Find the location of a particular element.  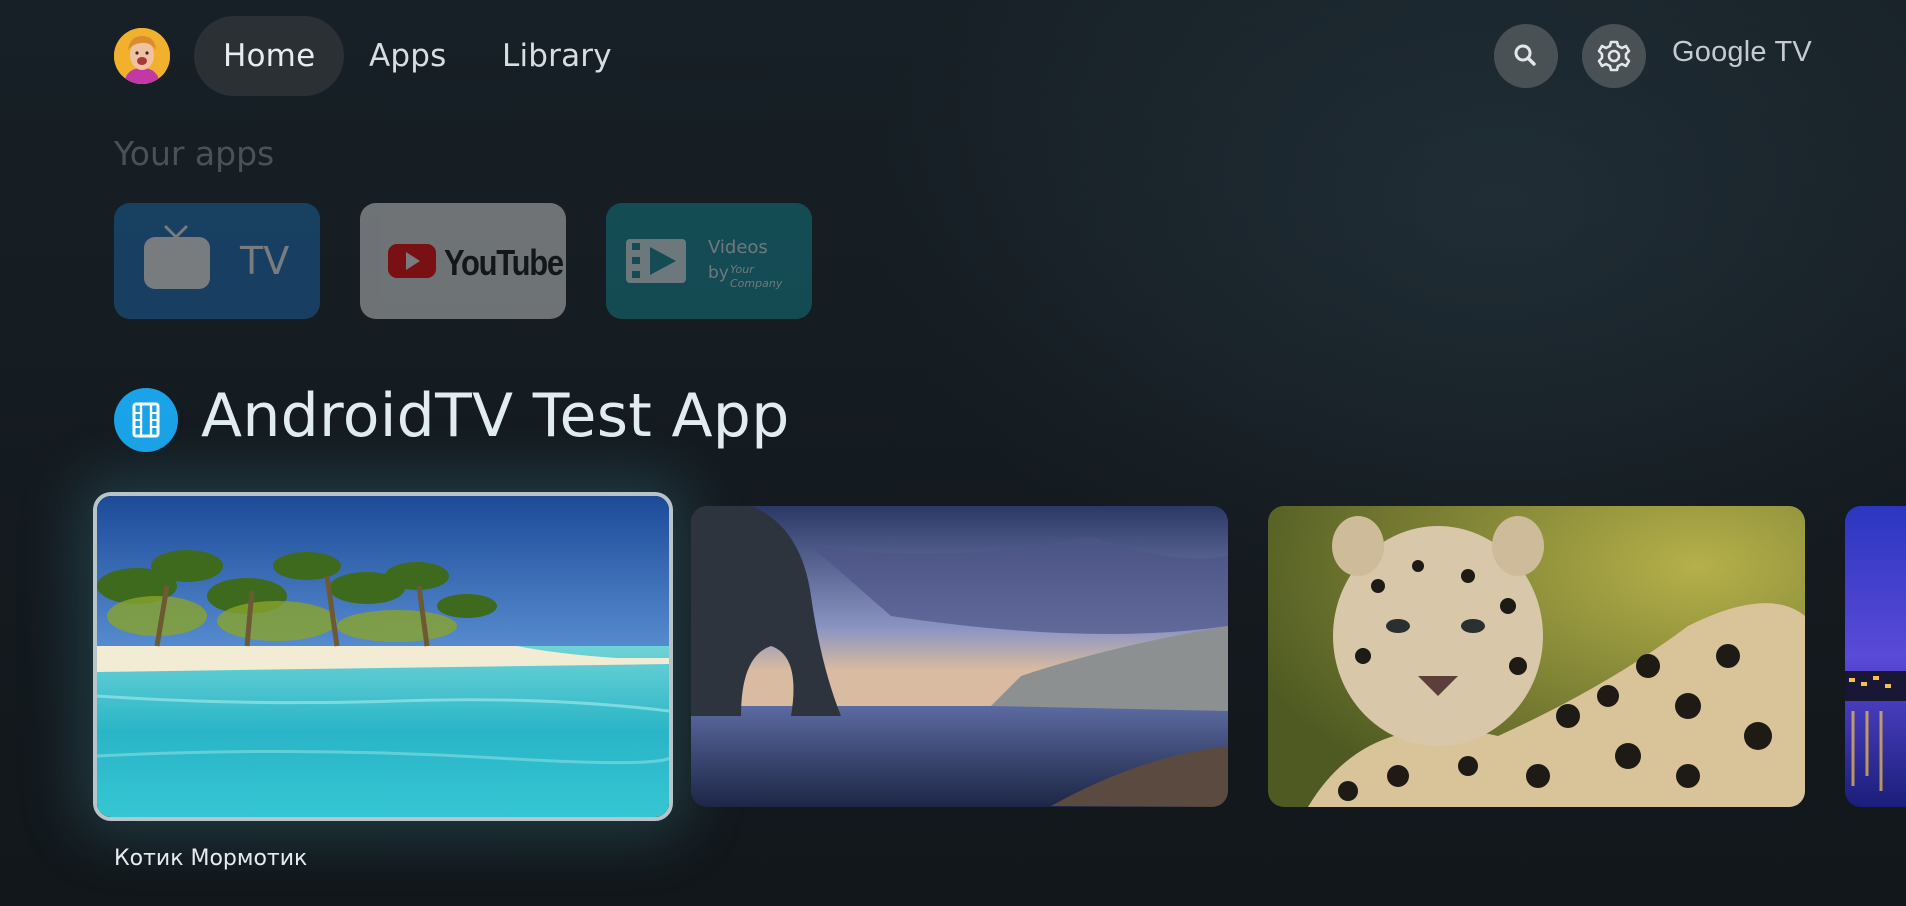

tropical-beach-image is located at coordinates (383, 656).